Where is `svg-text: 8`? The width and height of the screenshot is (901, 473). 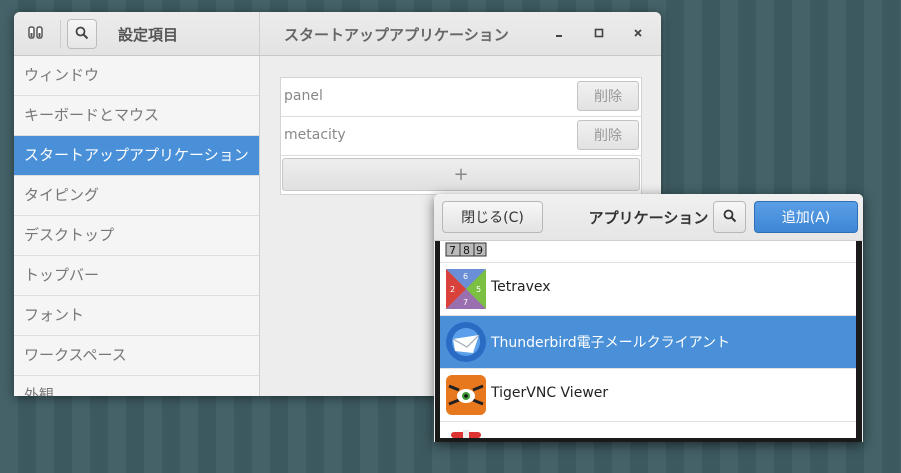 svg-text: 8 is located at coordinates (466, 250).